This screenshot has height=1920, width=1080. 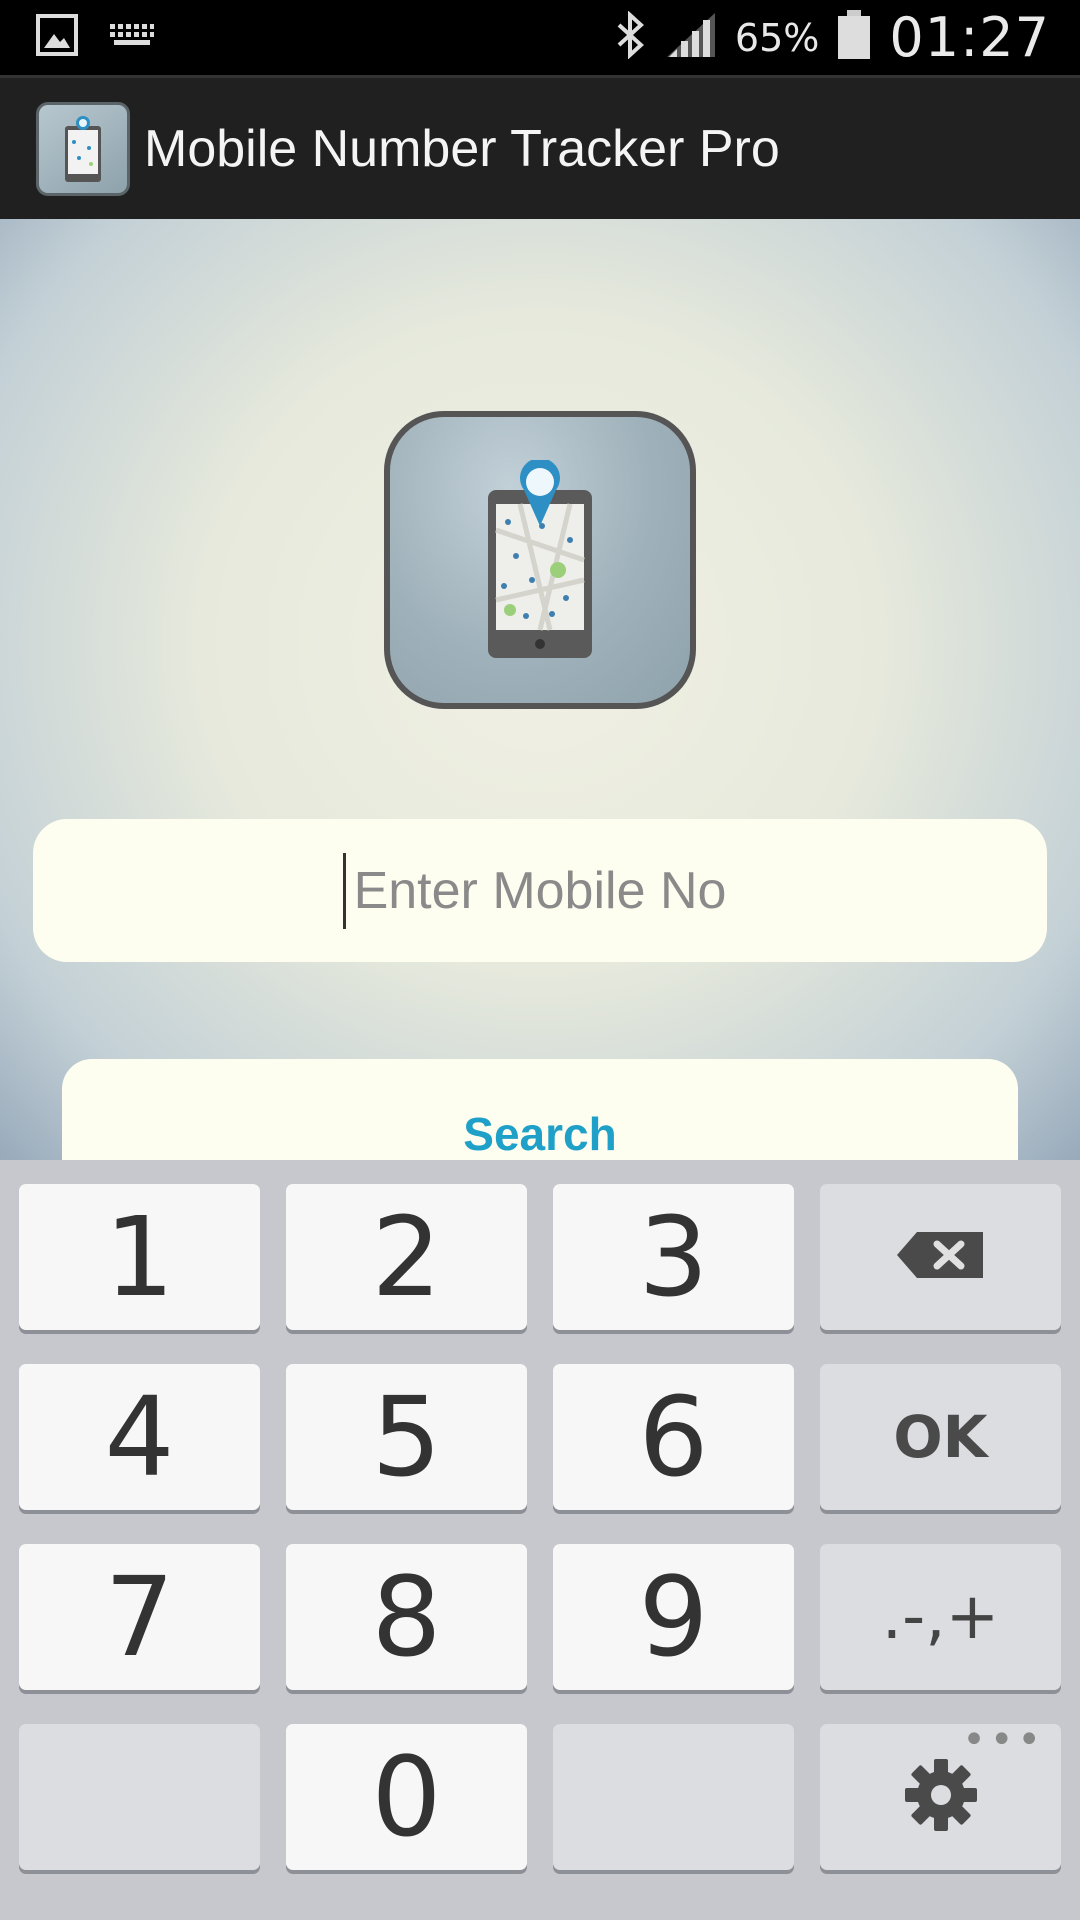 I want to click on blank-key-left, so click(x=139, y=1797).